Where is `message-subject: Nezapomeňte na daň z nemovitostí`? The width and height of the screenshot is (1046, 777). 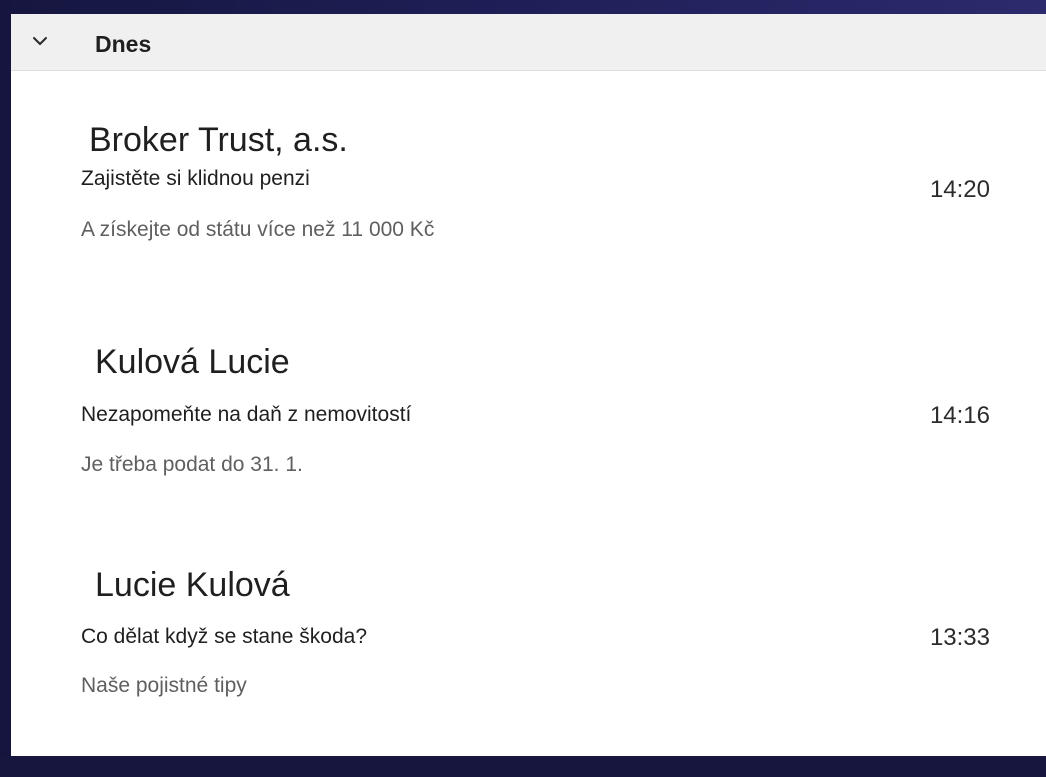 message-subject: Nezapomeňte na daň z nemovitostí is located at coordinates (246, 414).